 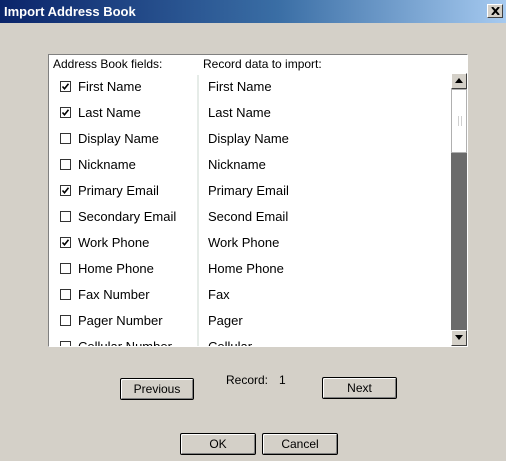 I want to click on record-value: Second Email, so click(x=248, y=216).